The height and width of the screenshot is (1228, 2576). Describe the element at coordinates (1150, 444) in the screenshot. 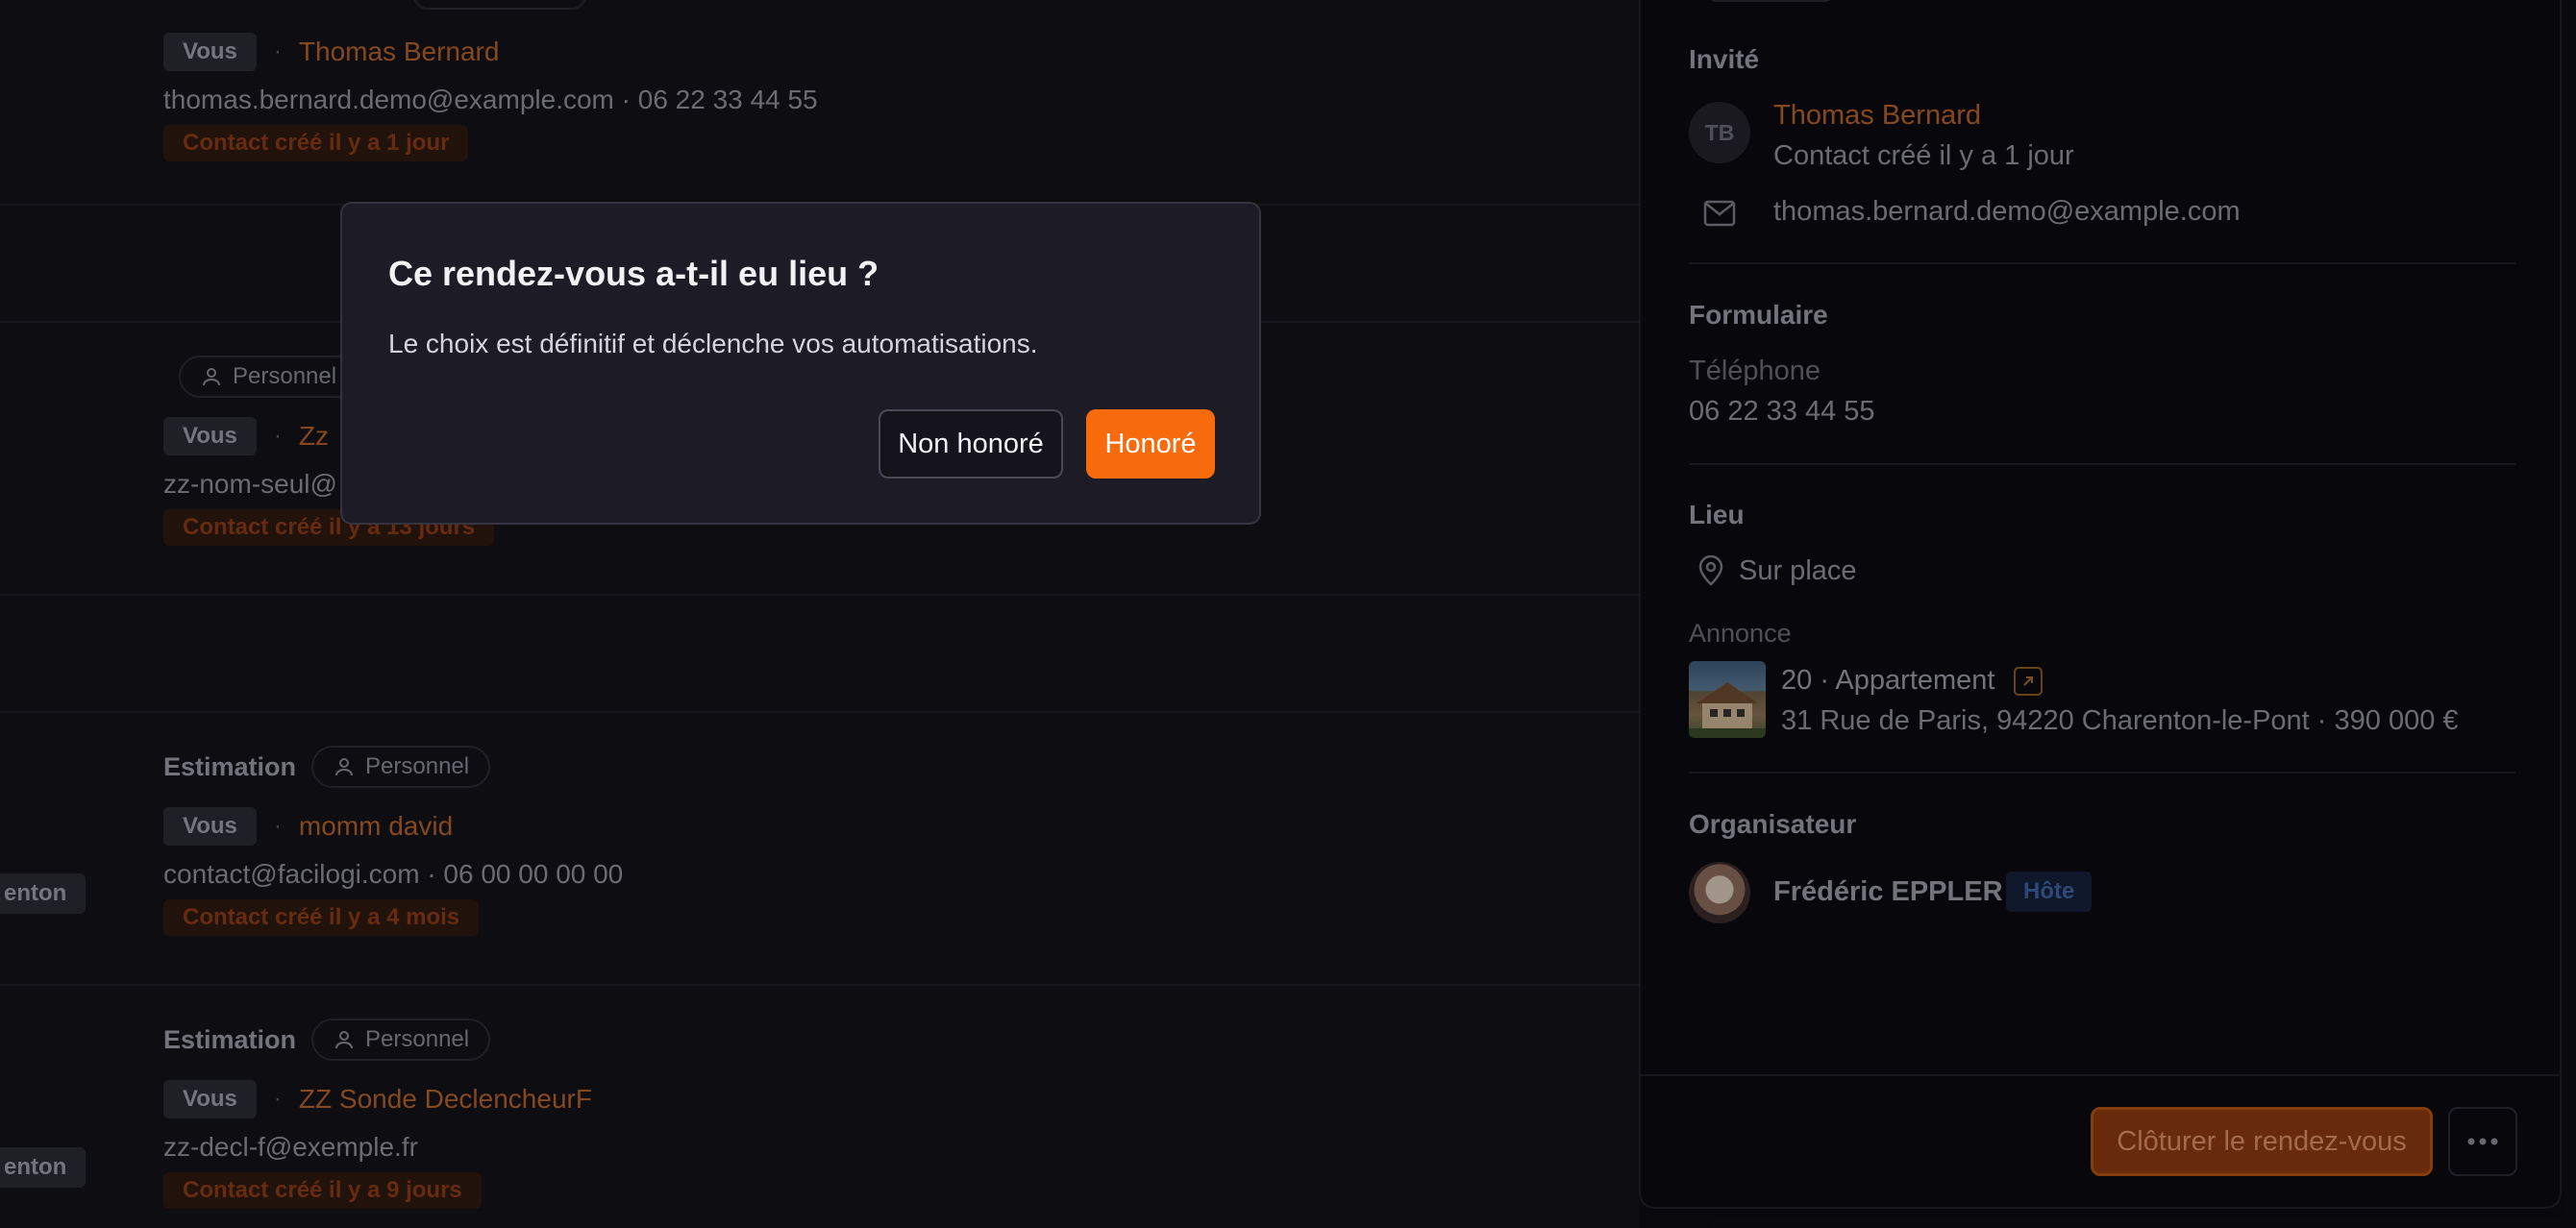

I see `honored-button: Honoré` at that location.